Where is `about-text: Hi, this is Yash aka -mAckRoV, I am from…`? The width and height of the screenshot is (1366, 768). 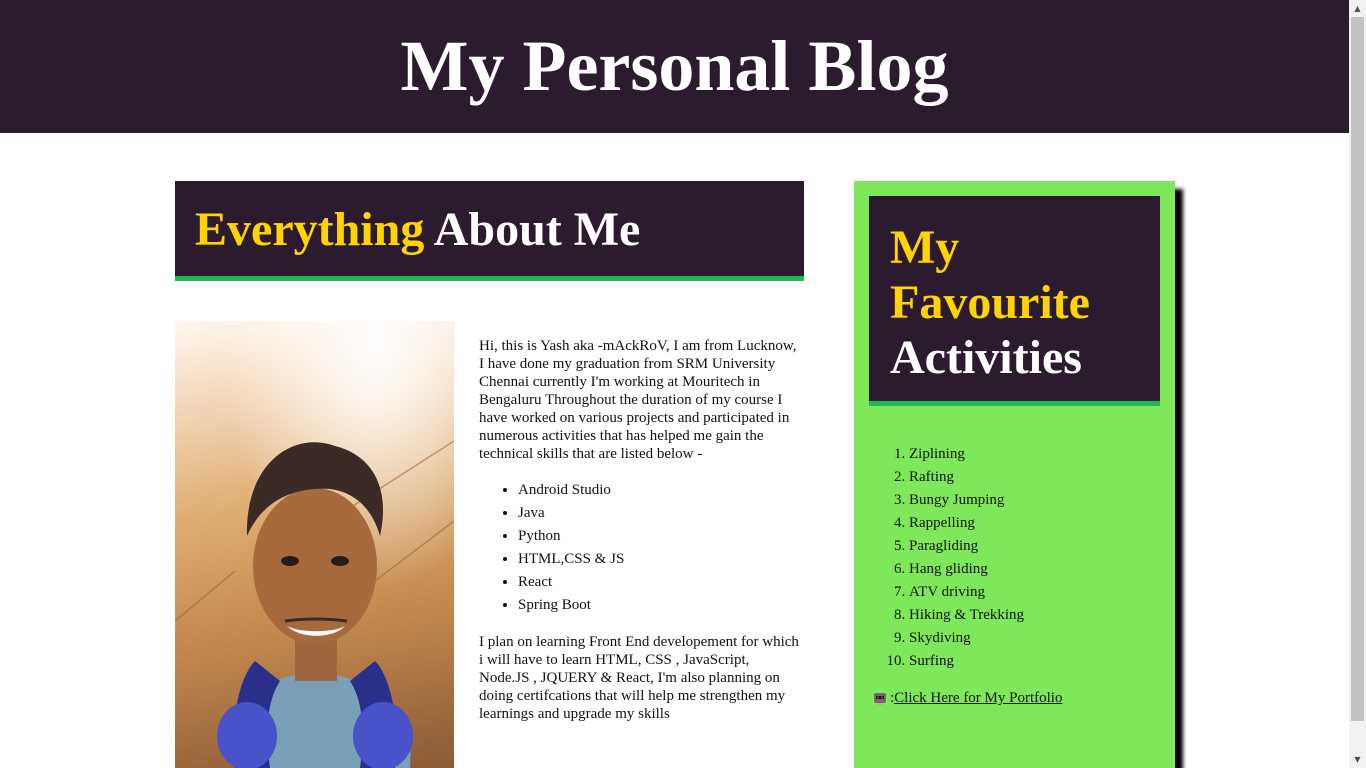
about-text: Hi, this is Yash aka -mAckRoV, I am from… is located at coordinates (639, 530).